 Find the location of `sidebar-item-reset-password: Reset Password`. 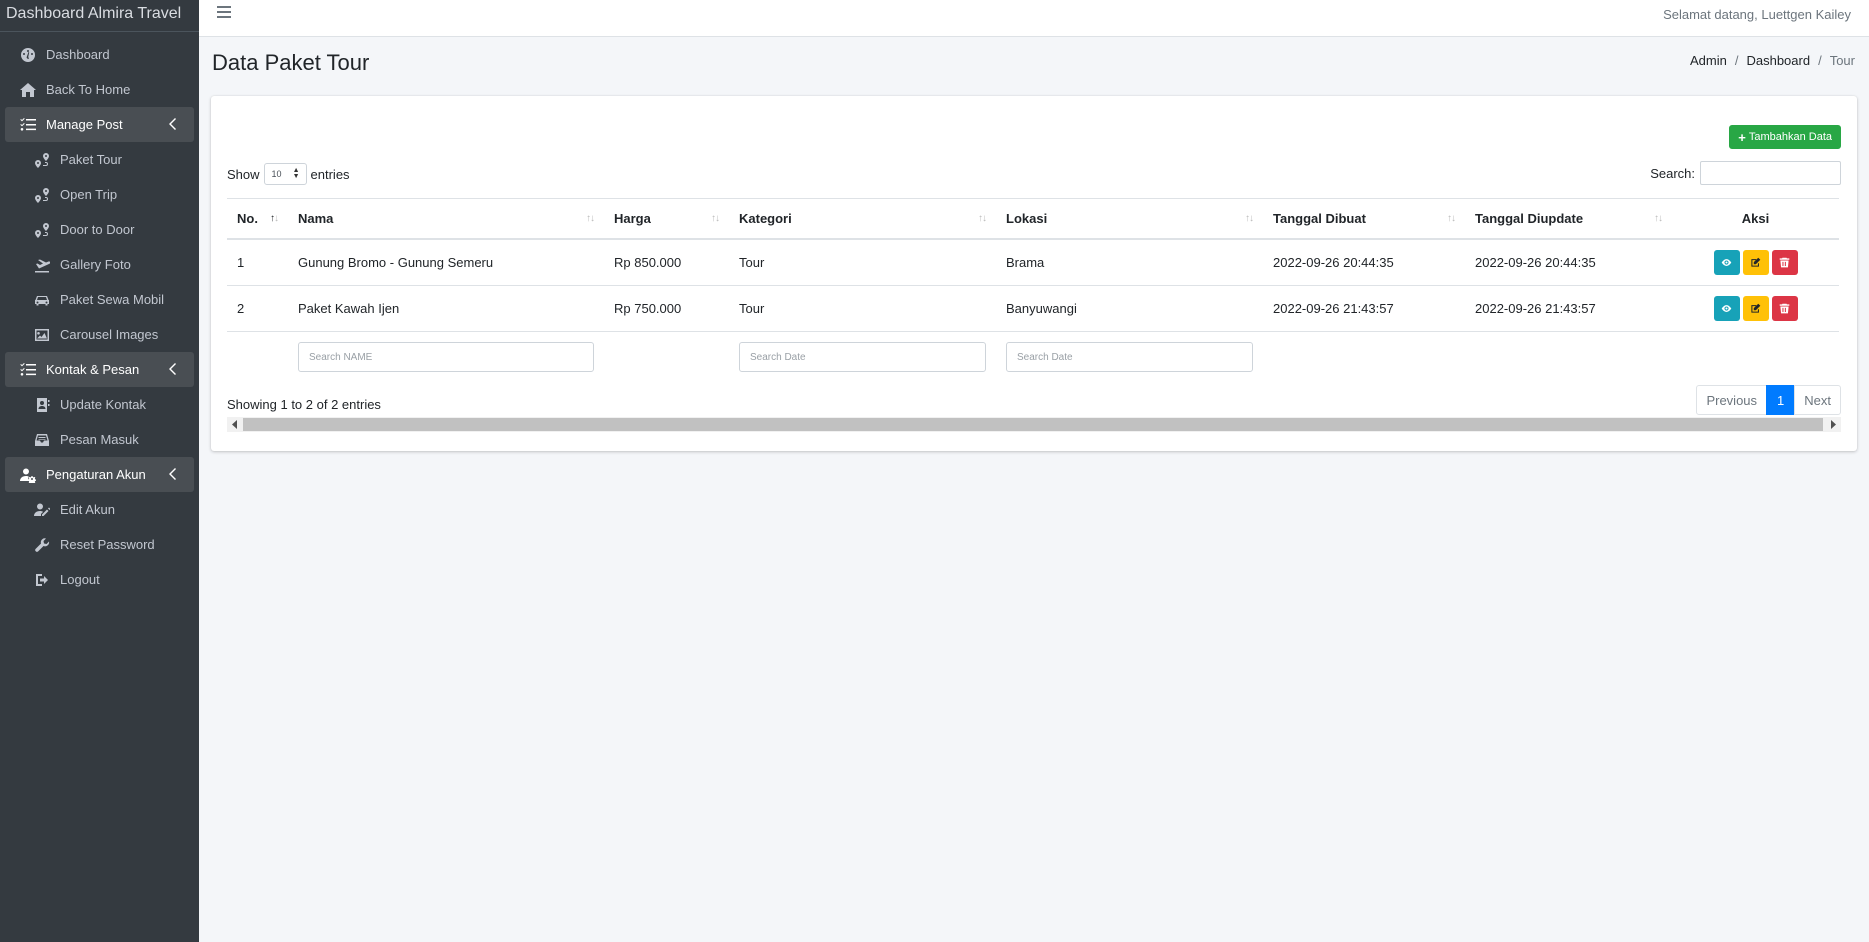

sidebar-item-reset-password: Reset Password is located at coordinates (99, 544).